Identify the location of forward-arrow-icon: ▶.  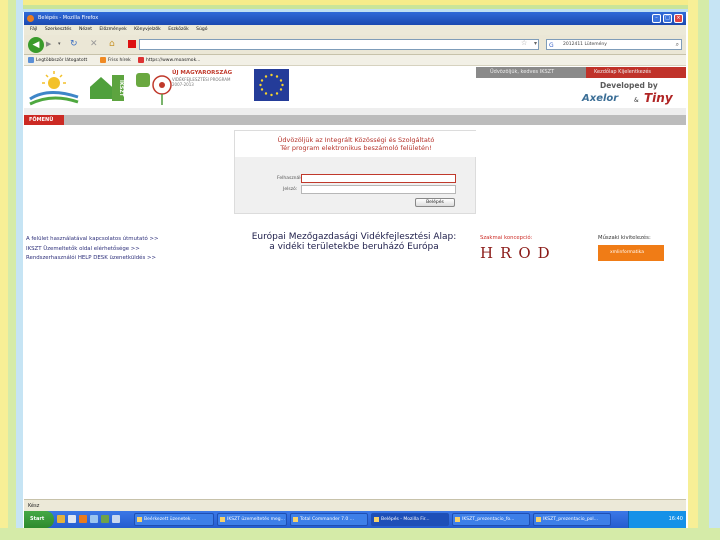
(48, 44).